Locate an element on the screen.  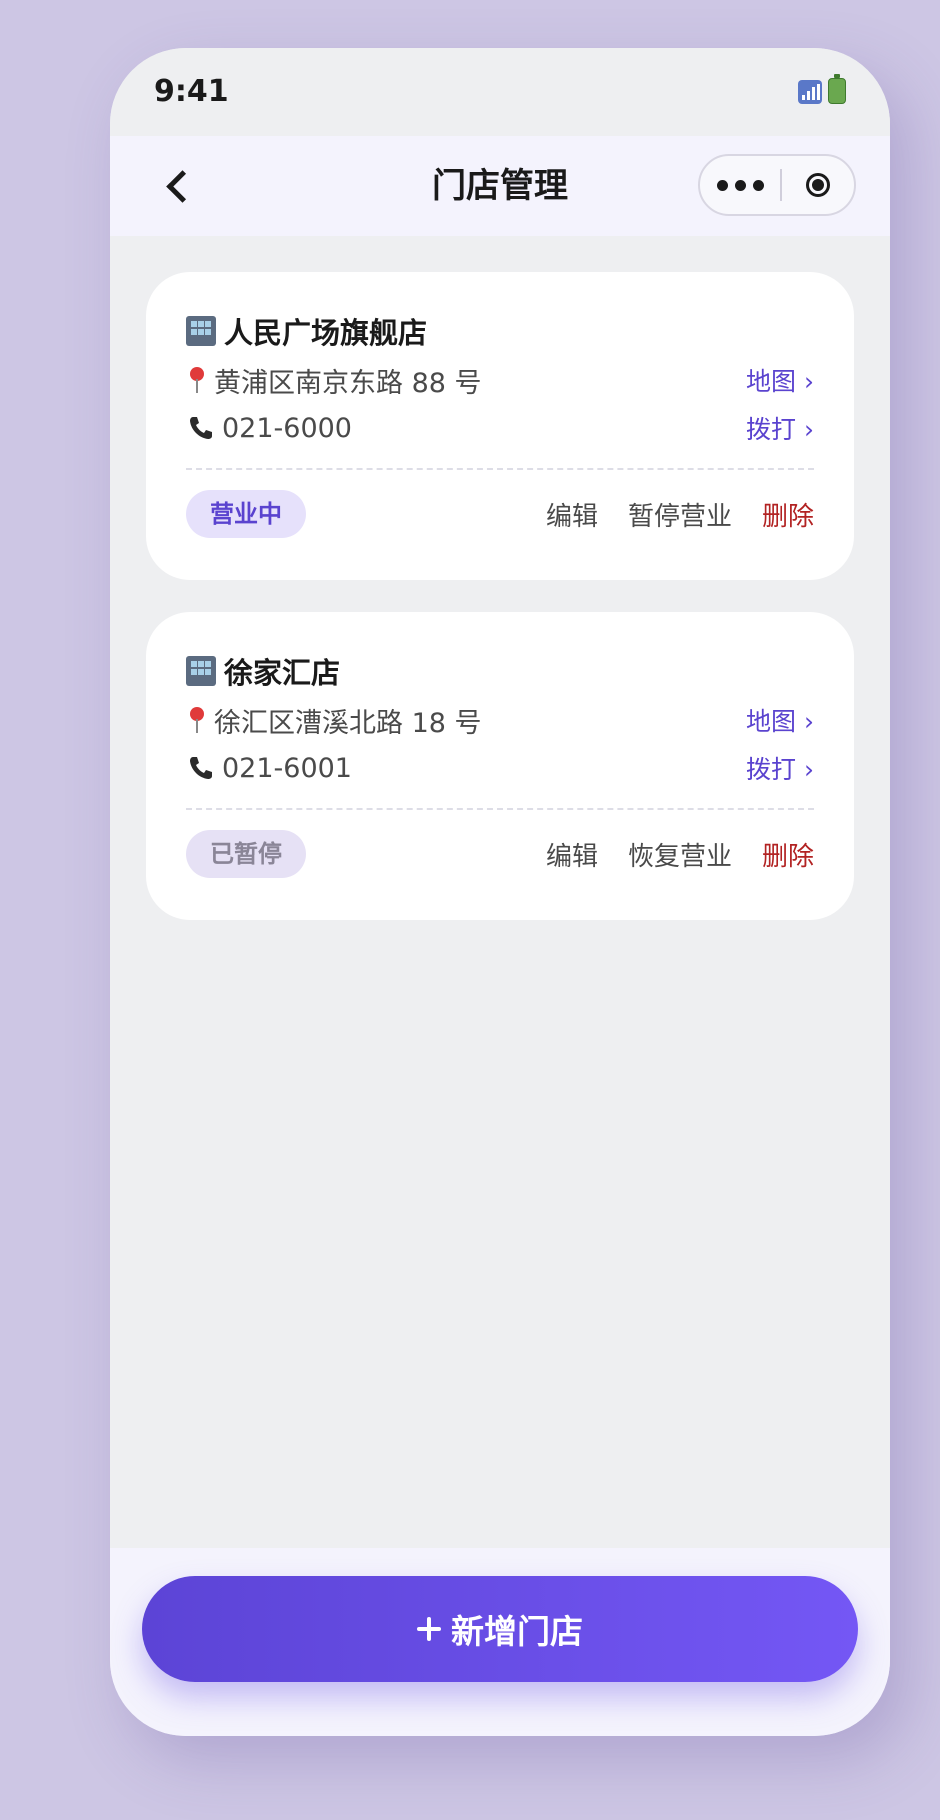
store-name: 人民广场旗舰店 is located at coordinates (306, 331).